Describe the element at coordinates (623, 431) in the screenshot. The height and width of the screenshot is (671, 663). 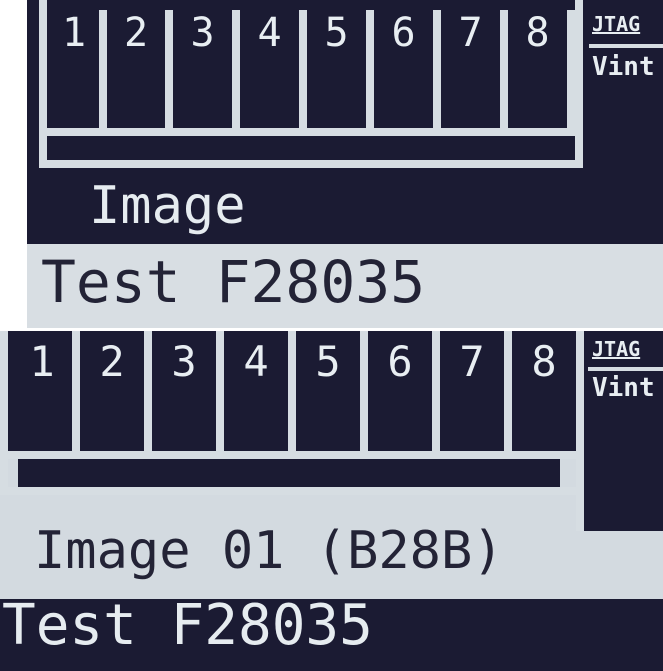
I see `lcd-dark-area` at that location.